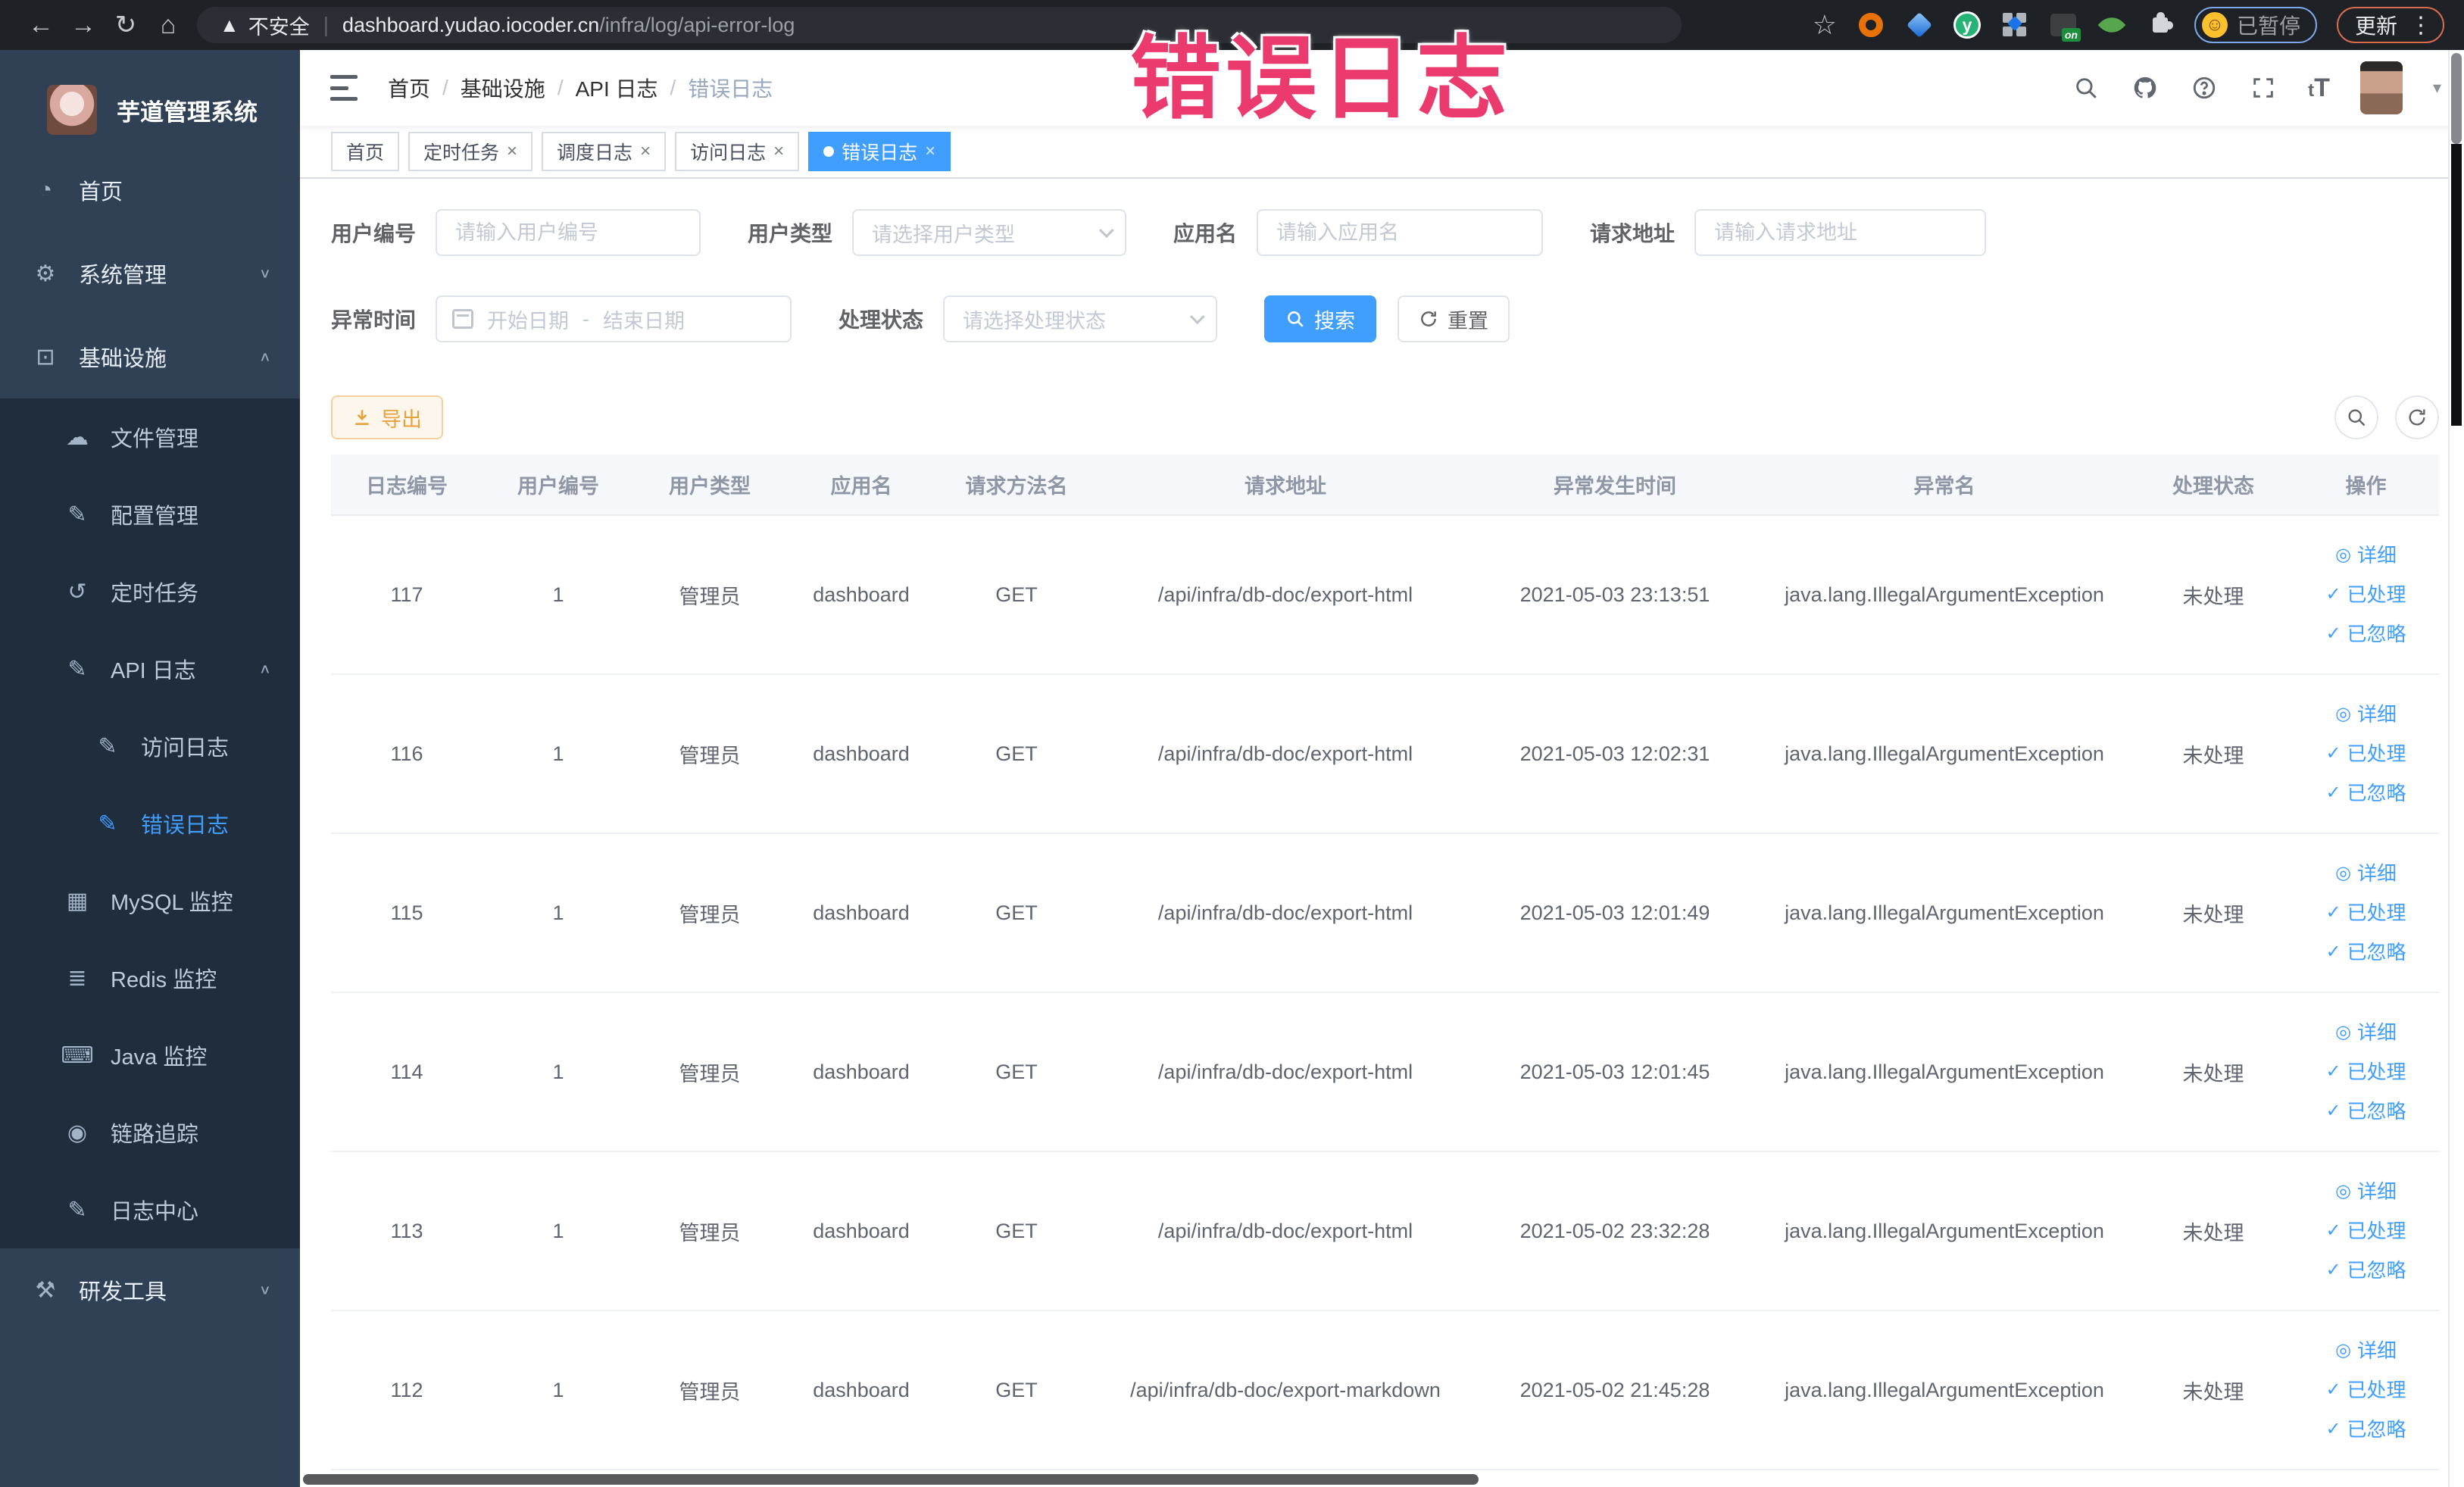 The width and height of the screenshot is (2464, 1487). I want to click on home-icon: ⌂, so click(168, 25).